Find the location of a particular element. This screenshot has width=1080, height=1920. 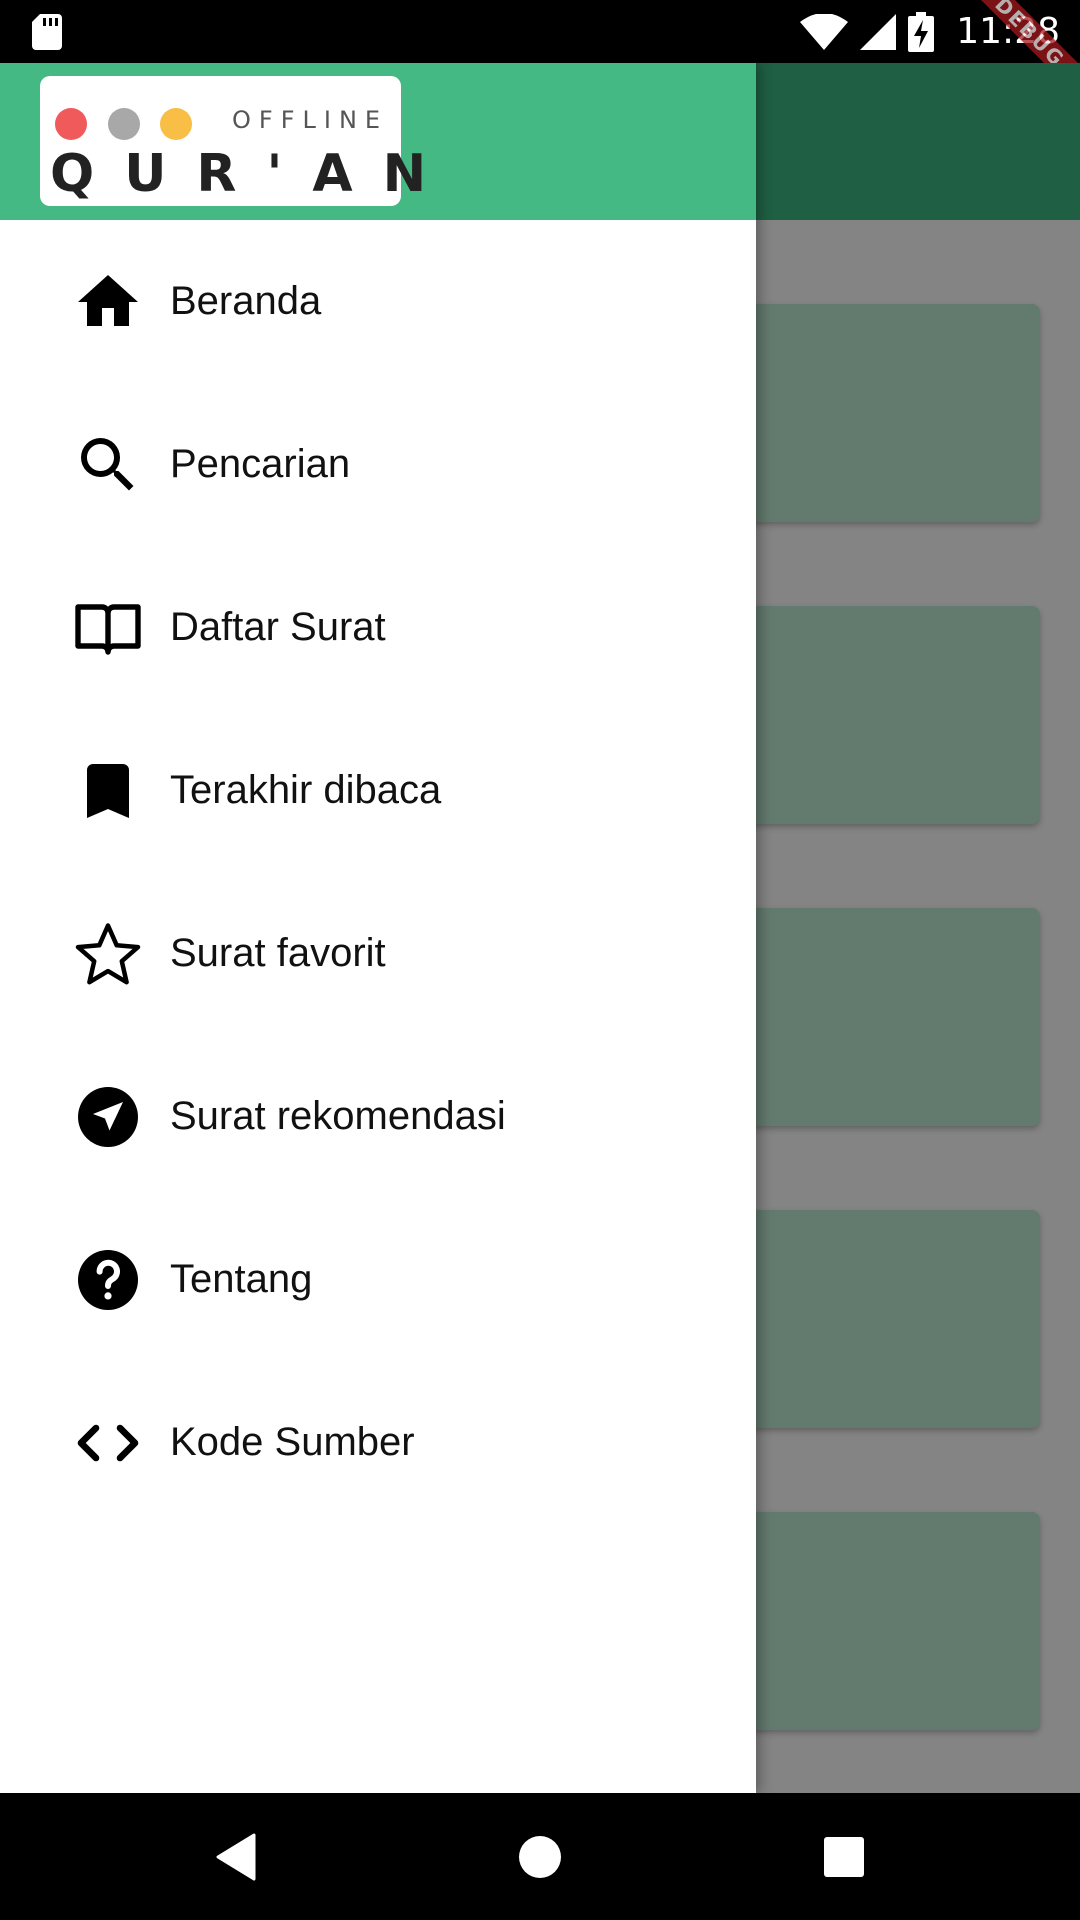

menu-item-kode-sumber: Kode Sumber is located at coordinates (378, 1442).